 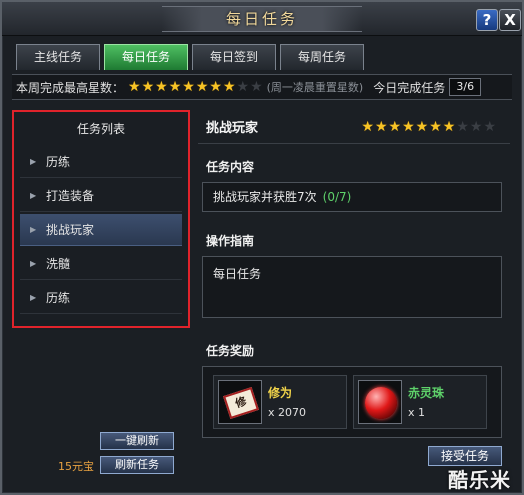 I want to click on refresh-area: 一键刷新 15元宝 刷新任务, so click(x=101, y=407).